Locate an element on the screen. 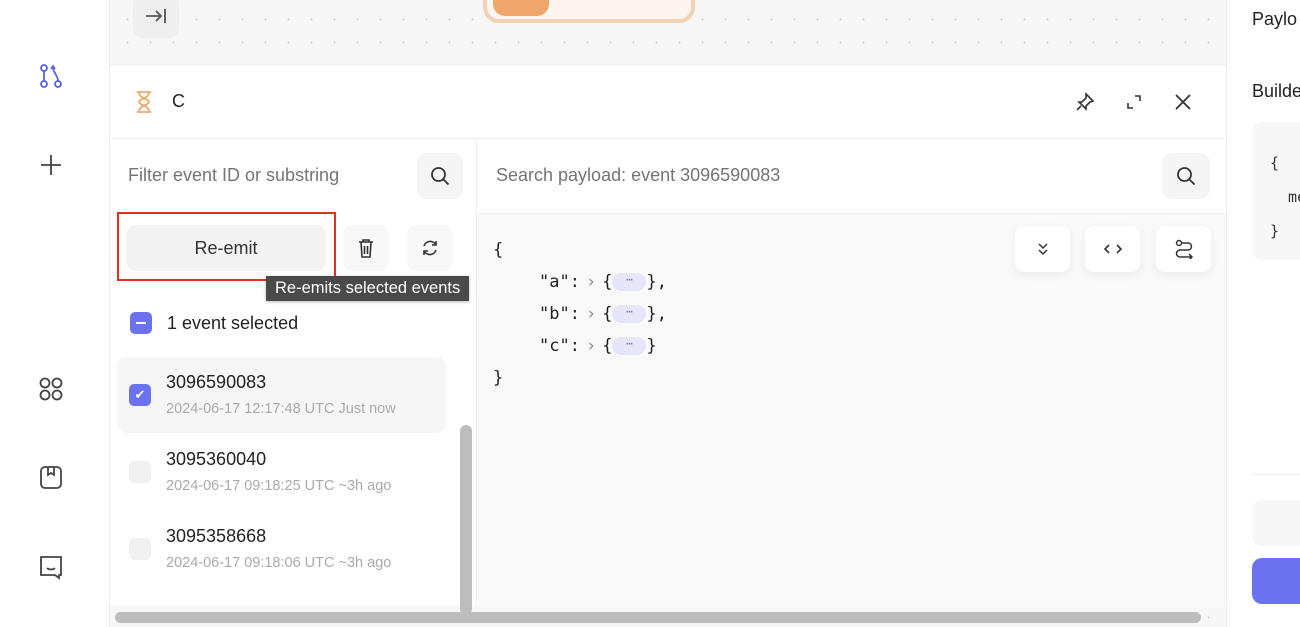 The height and width of the screenshot is (627, 1300). event-id: 3095360040 is located at coordinates (216, 459).